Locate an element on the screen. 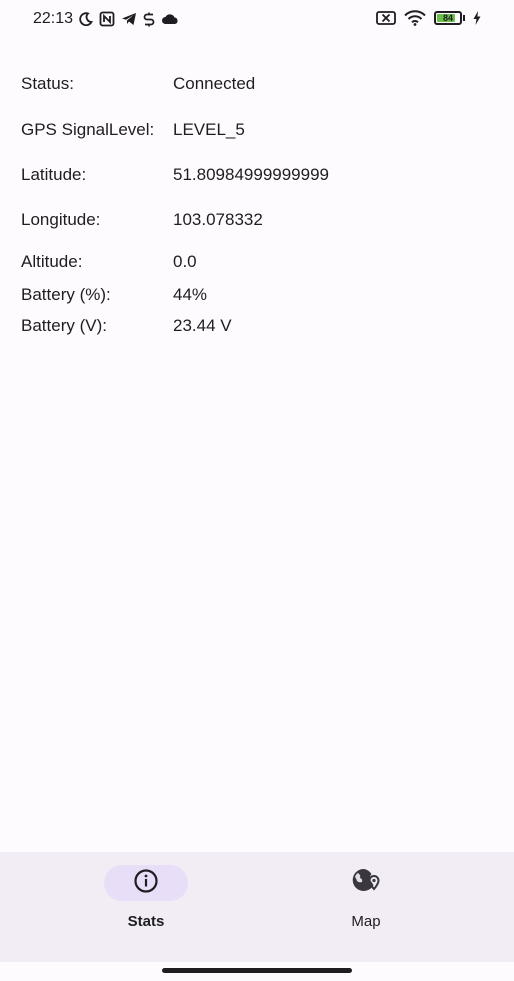 The image size is (514, 981). sync-icon is located at coordinates (149, 19).